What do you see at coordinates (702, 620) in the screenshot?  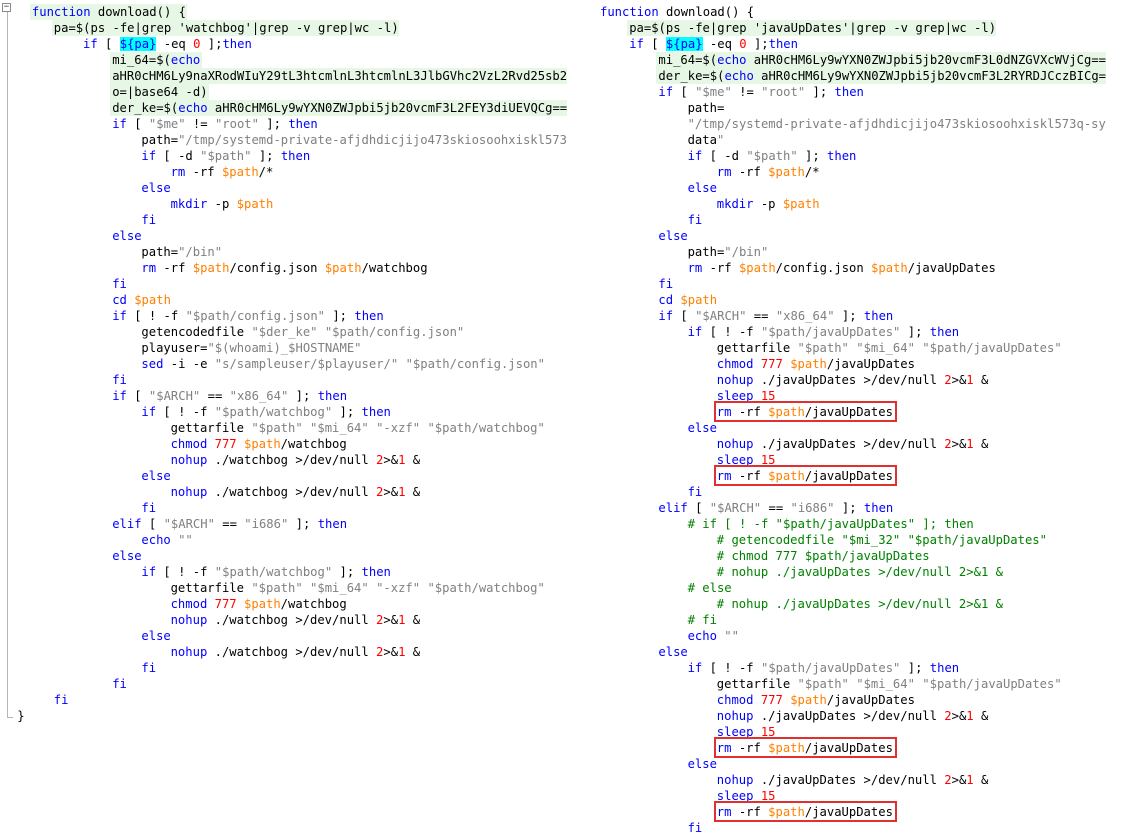 I see `code-line: # fi` at bounding box center [702, 620].